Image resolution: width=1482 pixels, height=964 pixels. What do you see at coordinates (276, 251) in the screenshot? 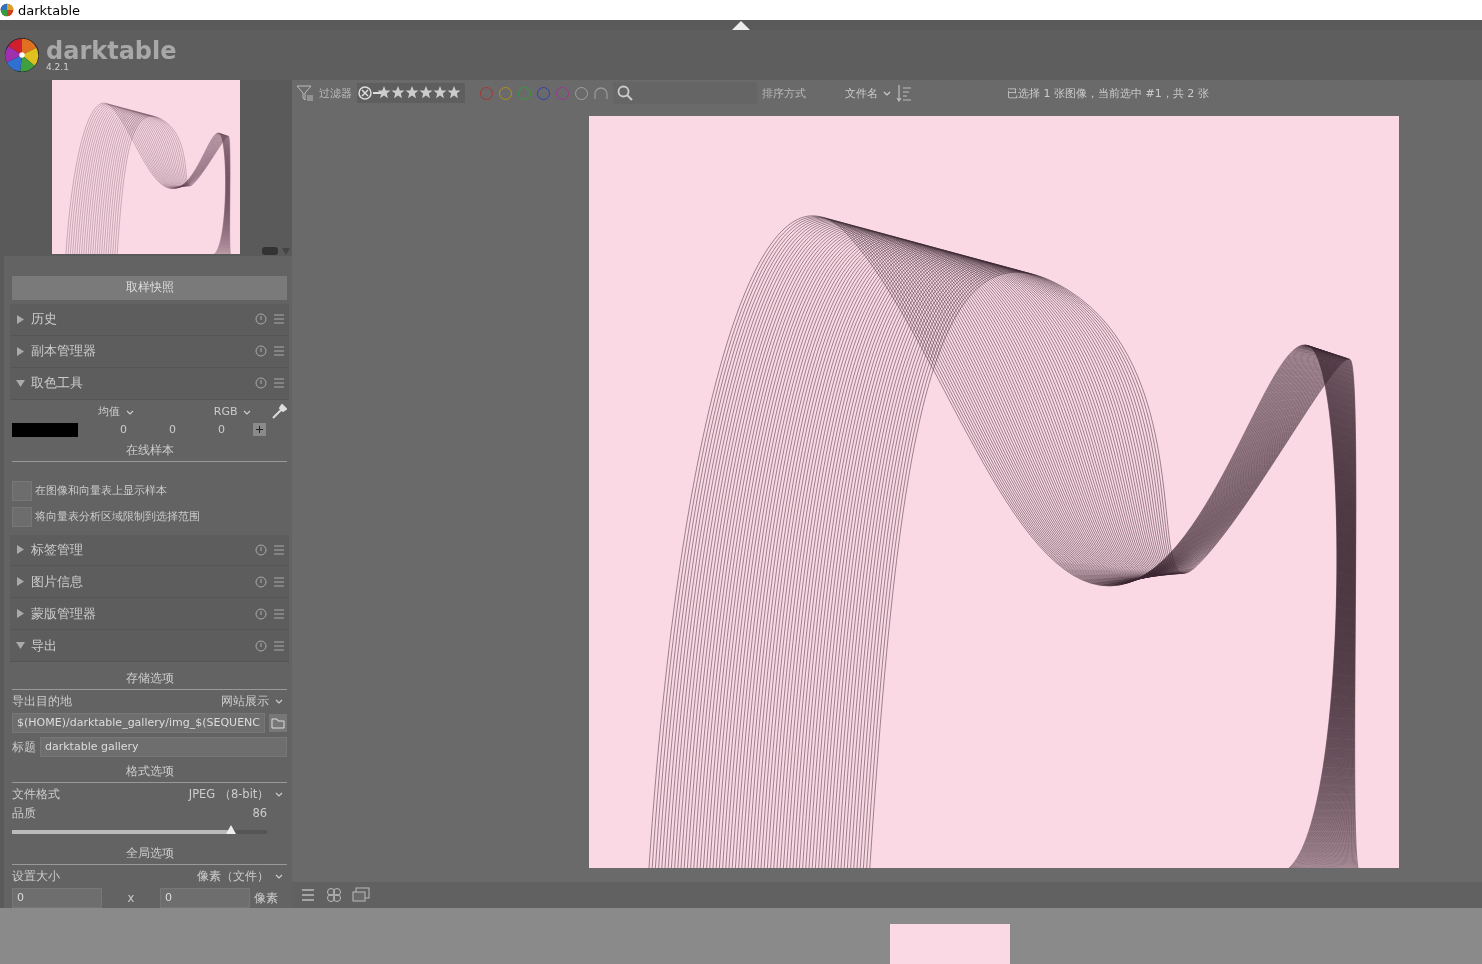
I see `display-toggle-icon` at bounding box center [276, 251].